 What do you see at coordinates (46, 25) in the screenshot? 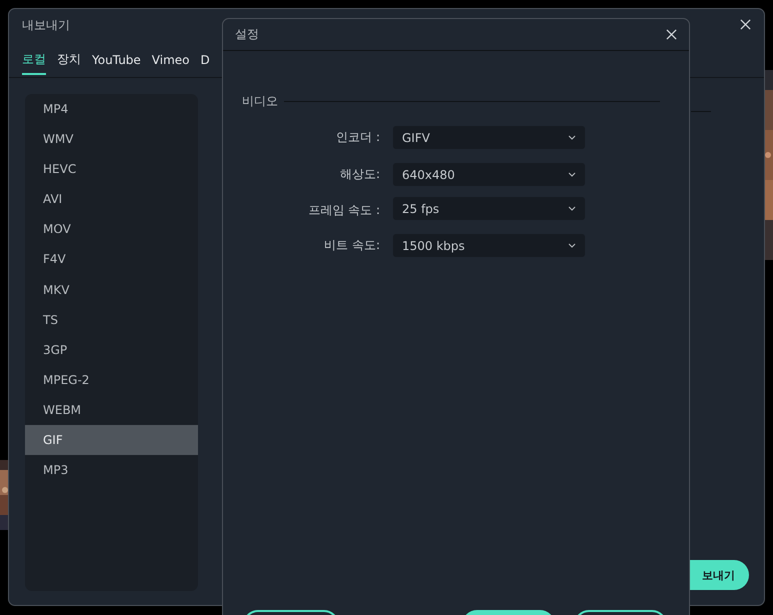
I see `window-title: 내보내기` at bounding box center [46, 25].